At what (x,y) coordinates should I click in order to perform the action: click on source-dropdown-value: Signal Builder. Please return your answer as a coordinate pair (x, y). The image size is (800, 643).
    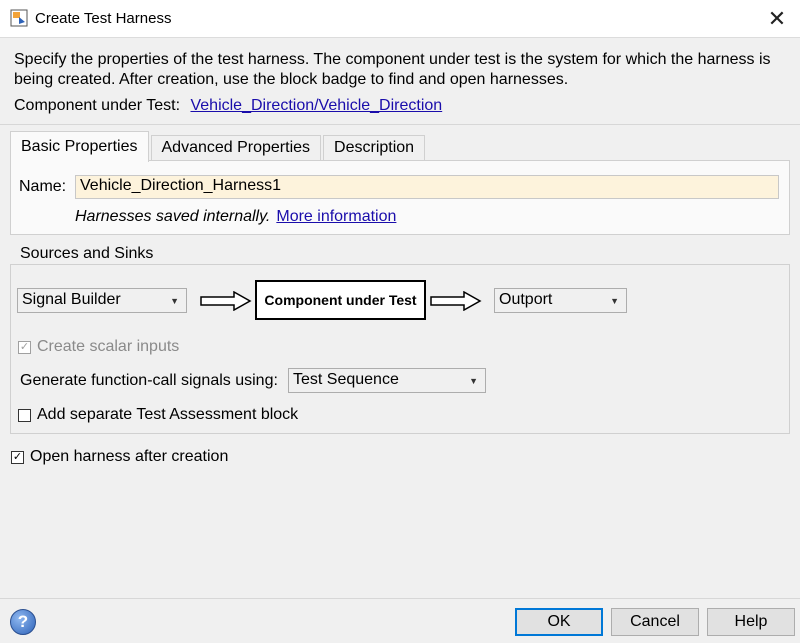
    Looking at the image, I should click on (71, 299).